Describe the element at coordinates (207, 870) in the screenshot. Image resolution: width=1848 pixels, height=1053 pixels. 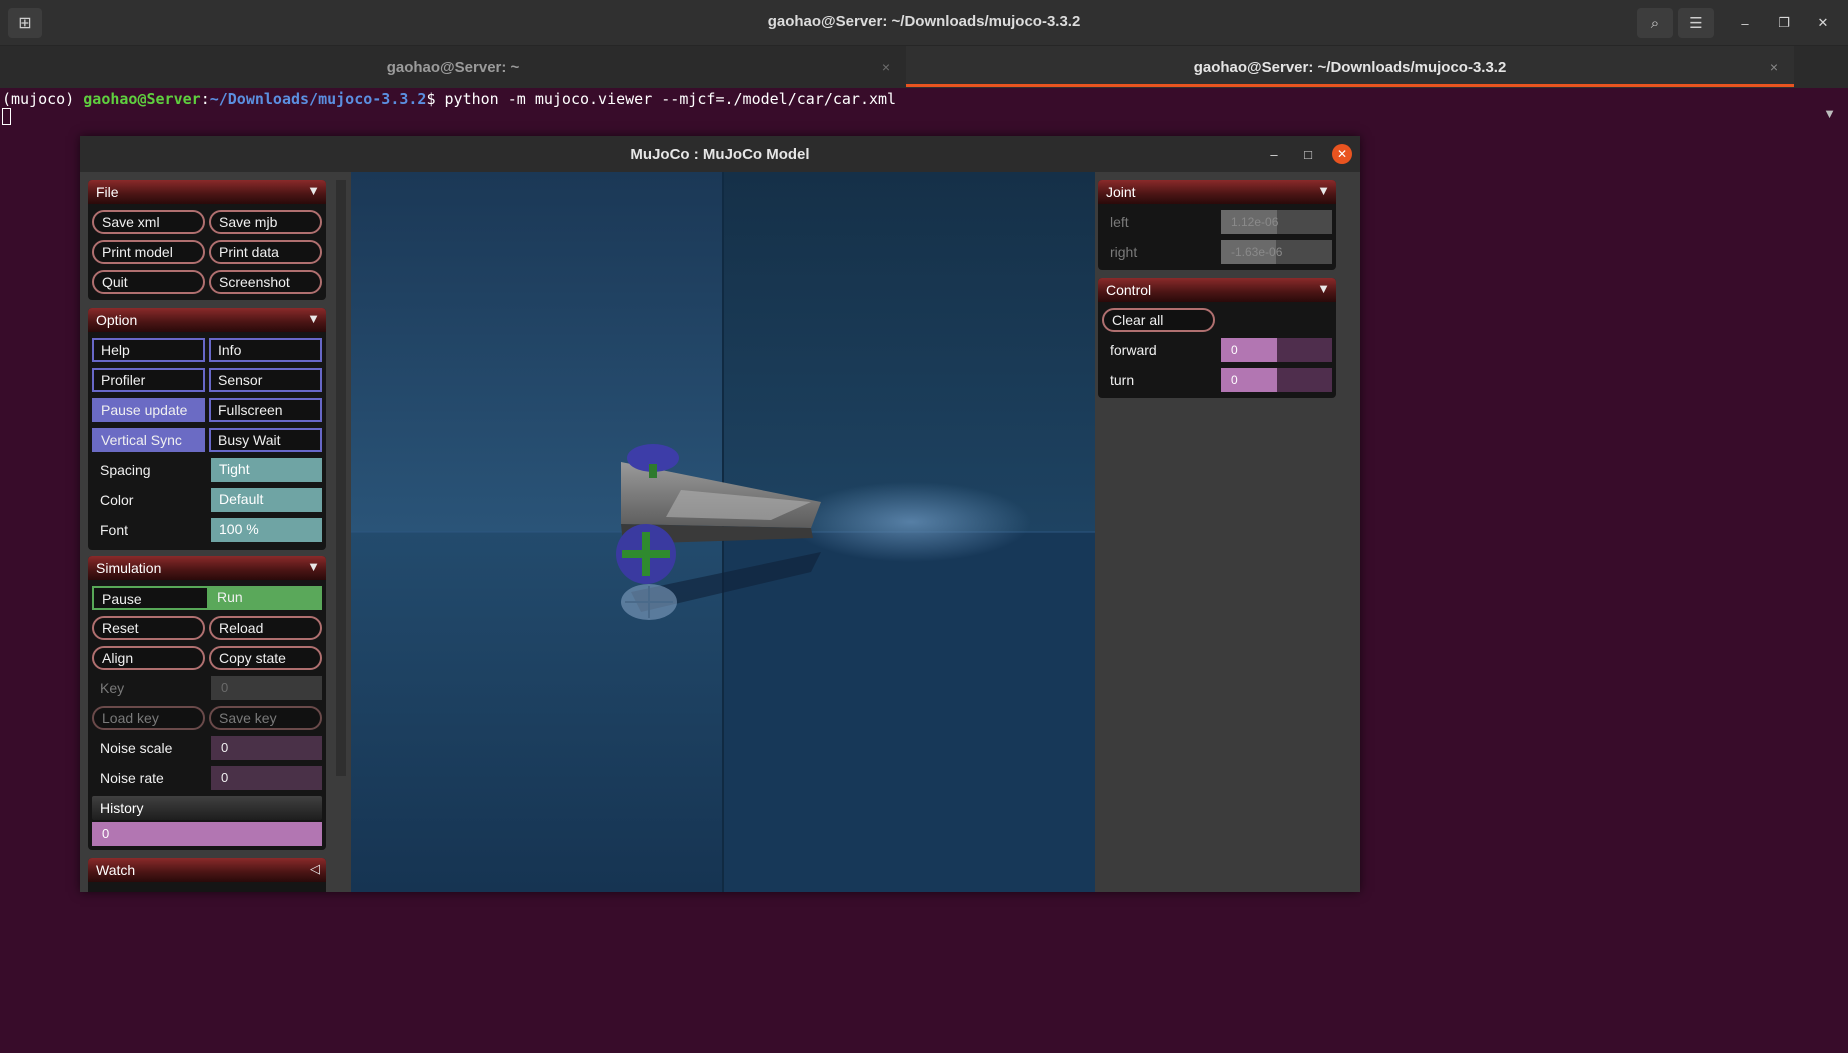
I see `watch-section-header: Watch ◁` at that location.